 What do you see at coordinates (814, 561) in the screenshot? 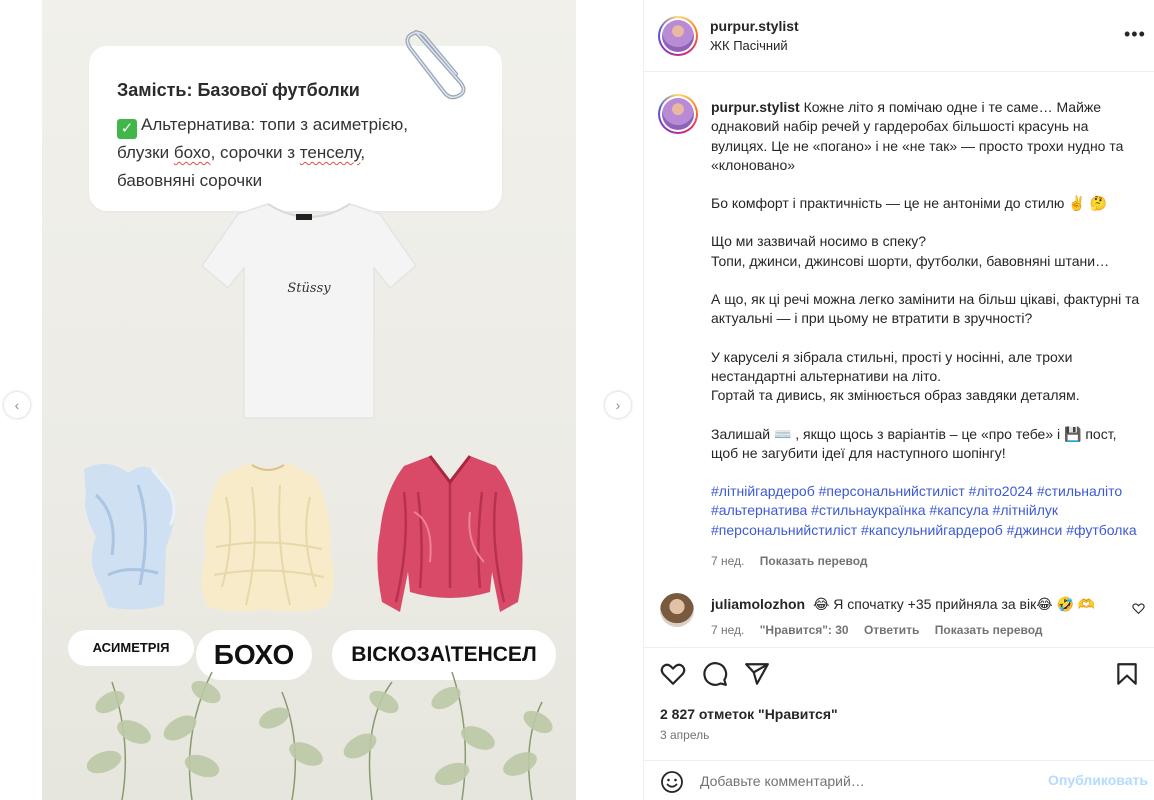
I see `caption-translate-link: Показать перевод` at bounding box center [814, 561].